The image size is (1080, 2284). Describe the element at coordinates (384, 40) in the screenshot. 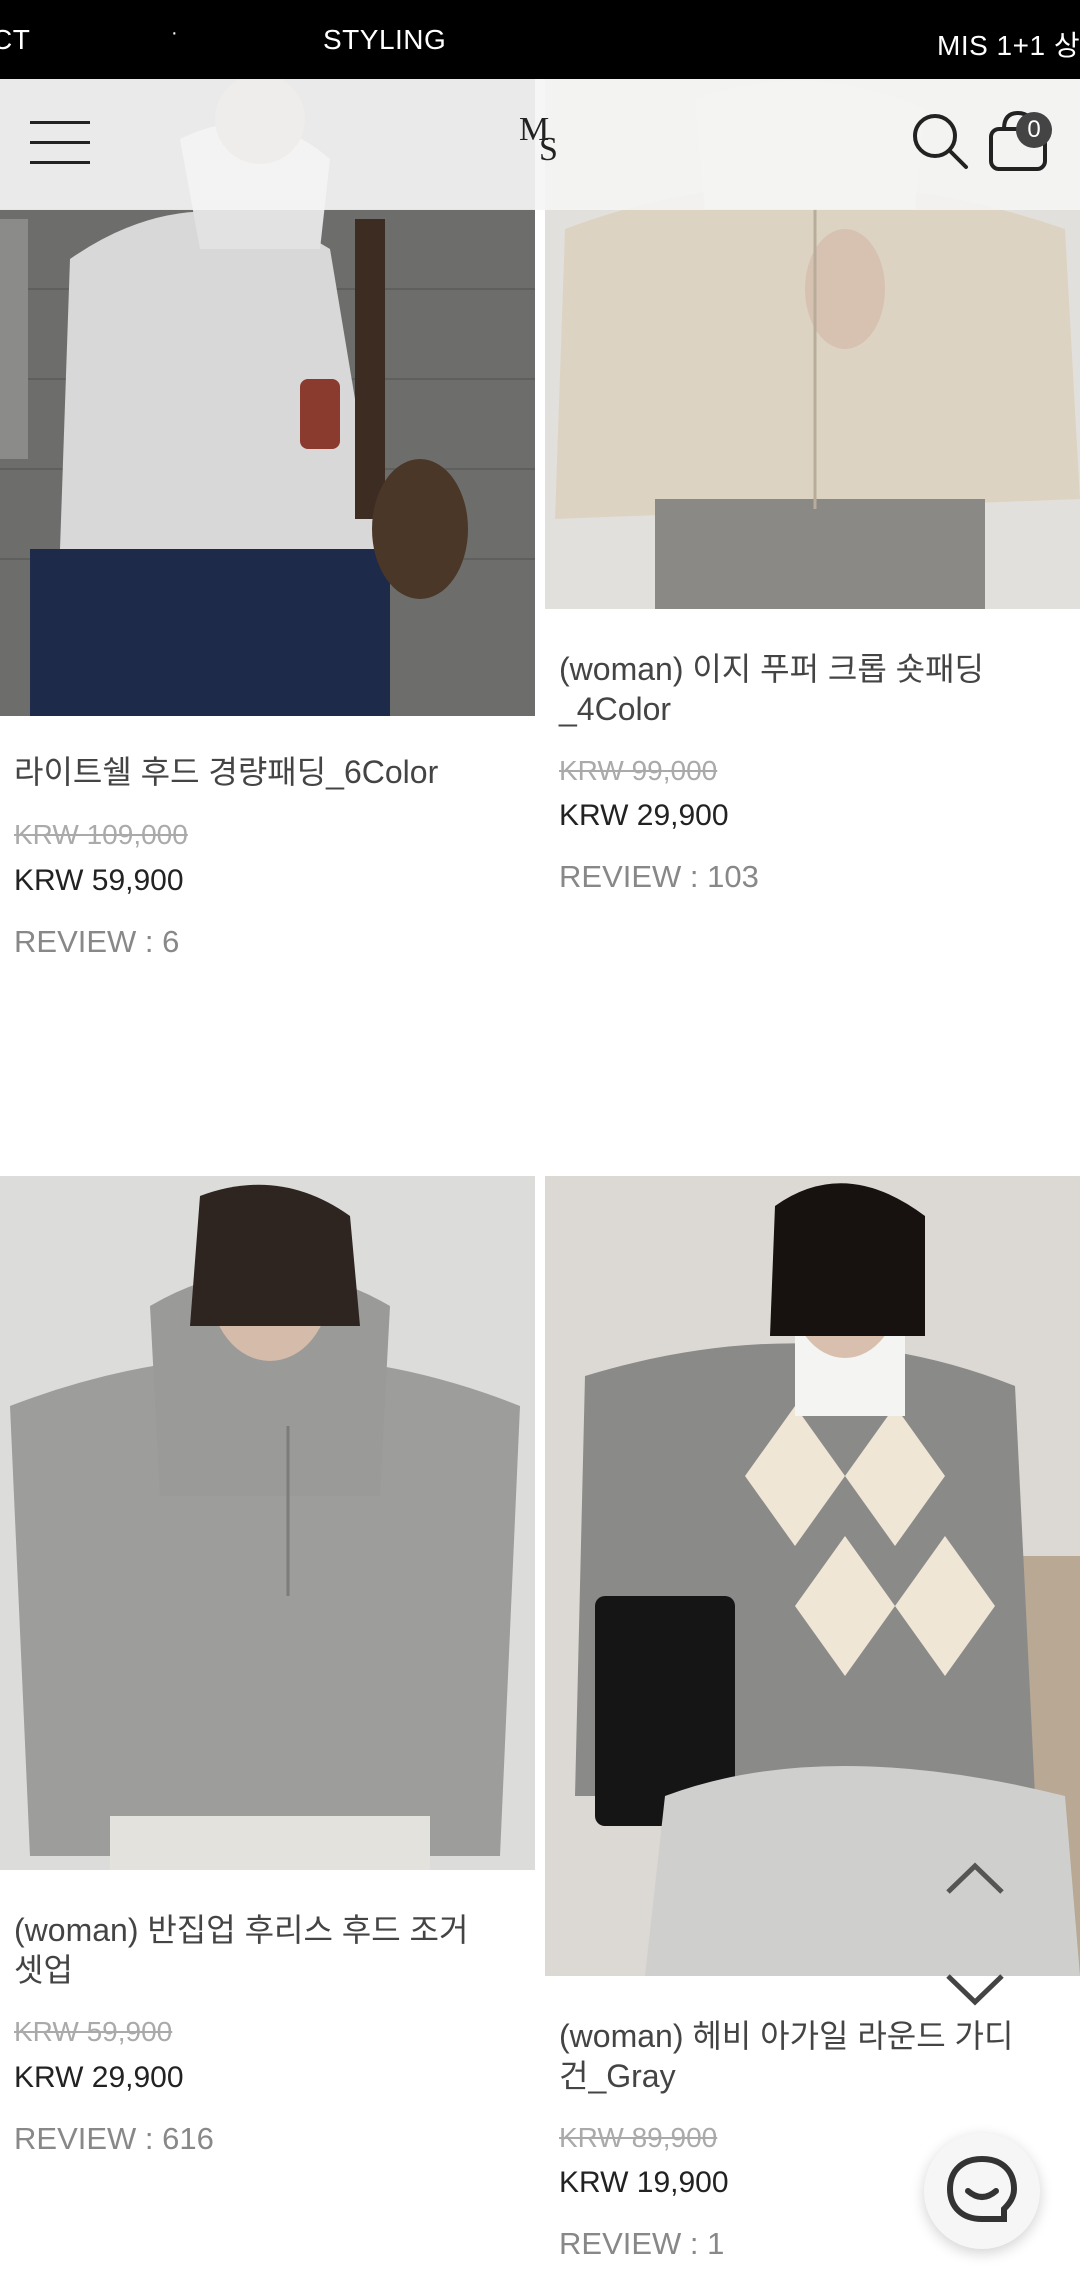

I see `marquee-item-styling: STYLING` at that location.